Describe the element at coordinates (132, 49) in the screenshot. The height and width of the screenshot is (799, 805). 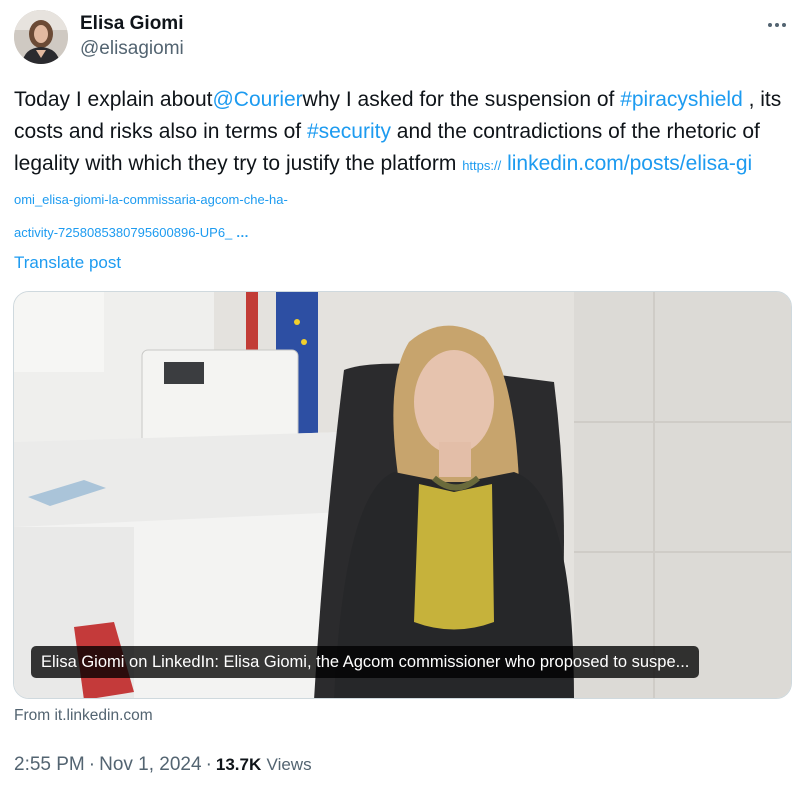
I see `handle: @elisagiomi` at that location.